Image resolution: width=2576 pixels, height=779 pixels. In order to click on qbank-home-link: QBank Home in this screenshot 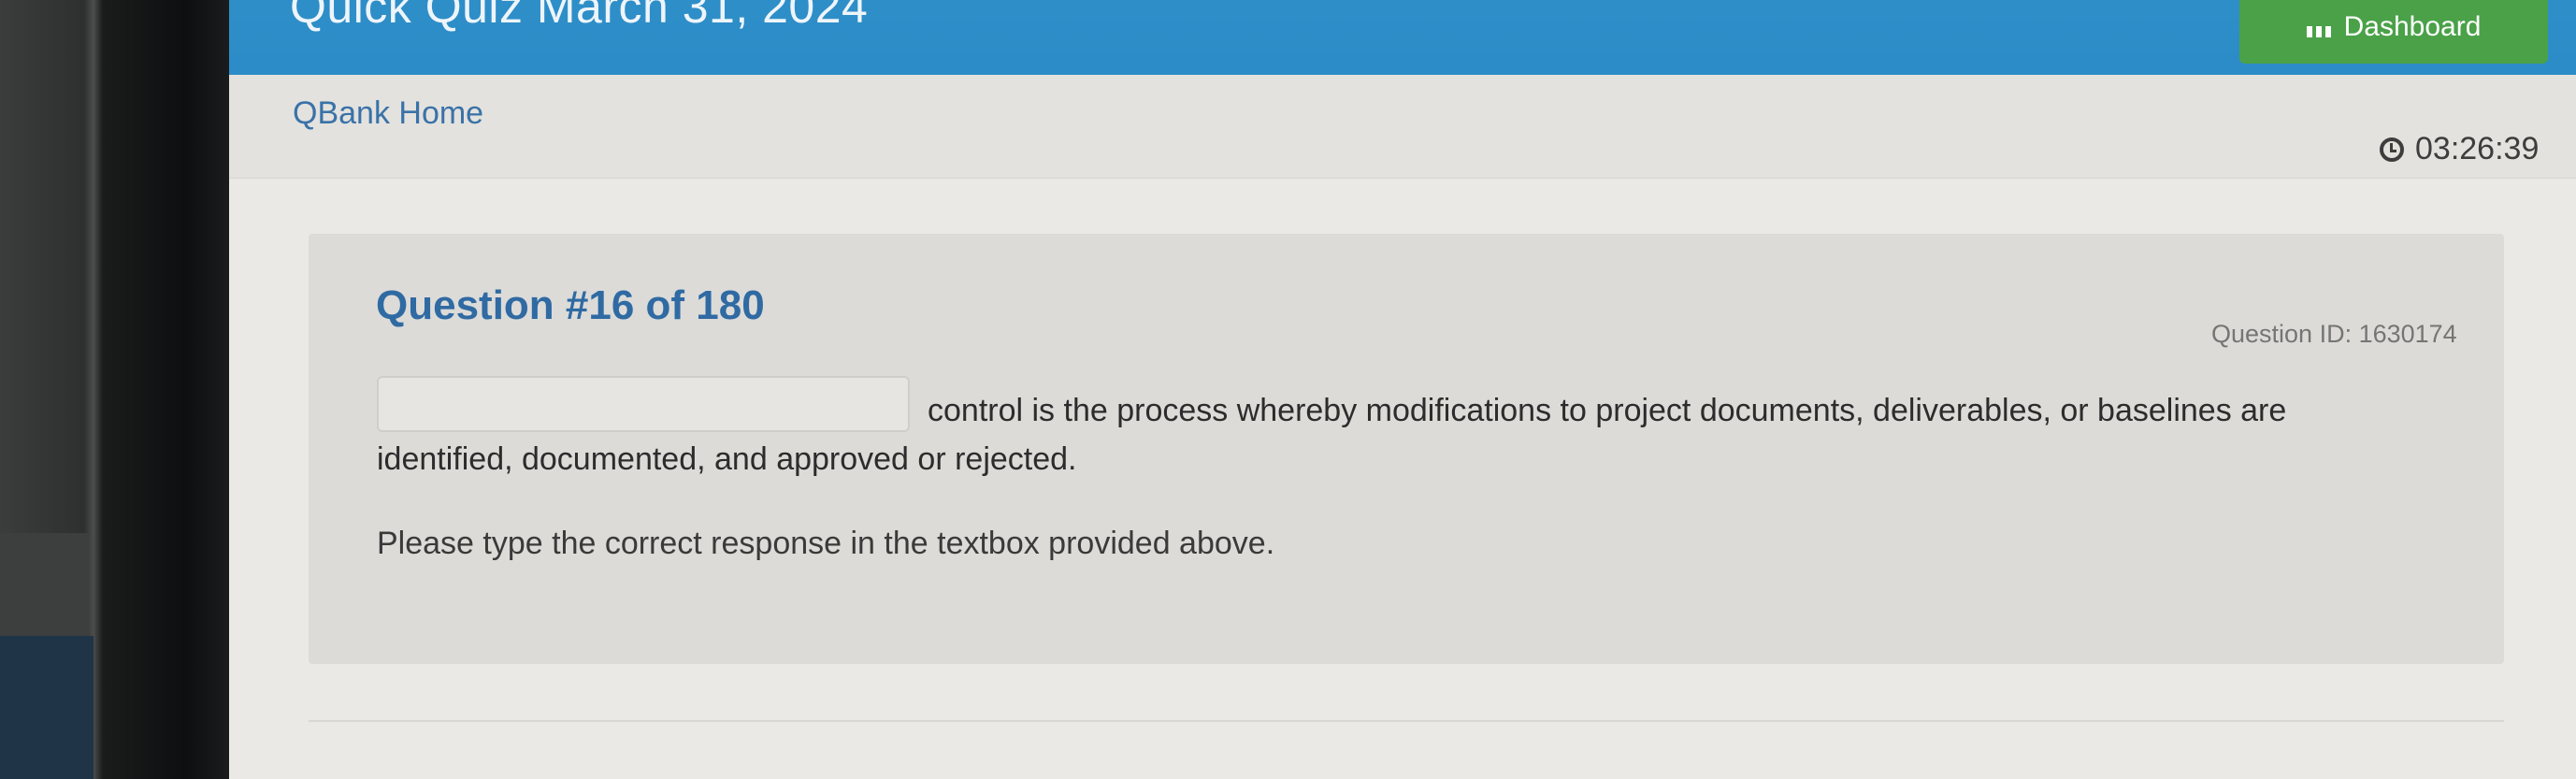, I will do `click(388, 113)`.